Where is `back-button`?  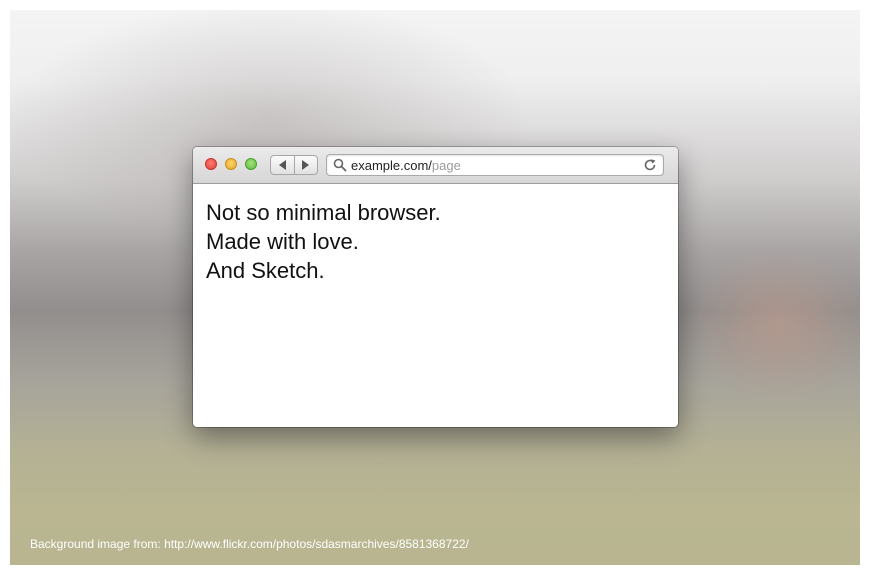
back-button is located at coordinates (282, 165).